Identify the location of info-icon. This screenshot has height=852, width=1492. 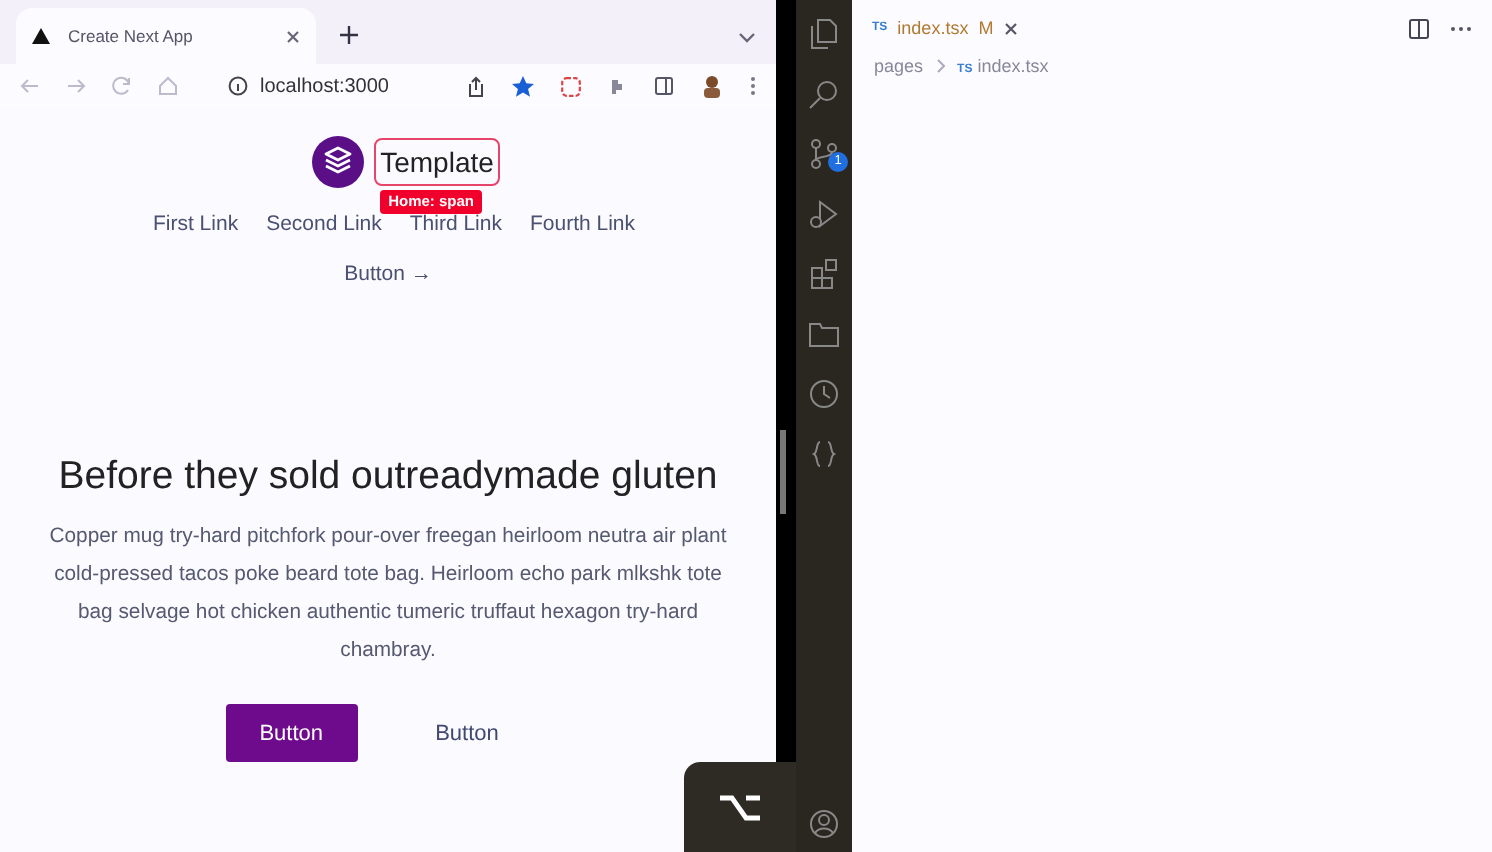
(238, 86).